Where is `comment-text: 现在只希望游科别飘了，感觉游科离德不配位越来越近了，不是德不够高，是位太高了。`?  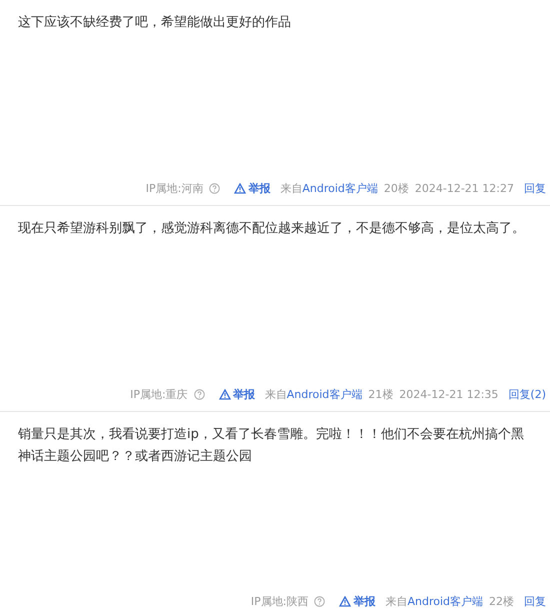 comment-text: 现在只希望游科别飘了，感觉游科离德不配位越来越近了，不是德不够高，是位太高了。 is located at coordinates (272, 229).